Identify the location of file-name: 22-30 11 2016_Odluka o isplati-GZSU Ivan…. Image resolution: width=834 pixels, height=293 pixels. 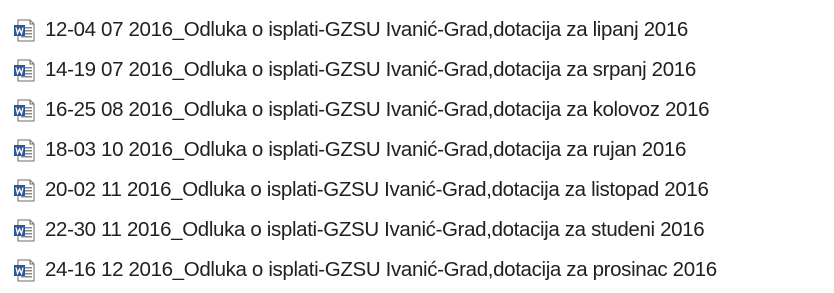
(375, 229).